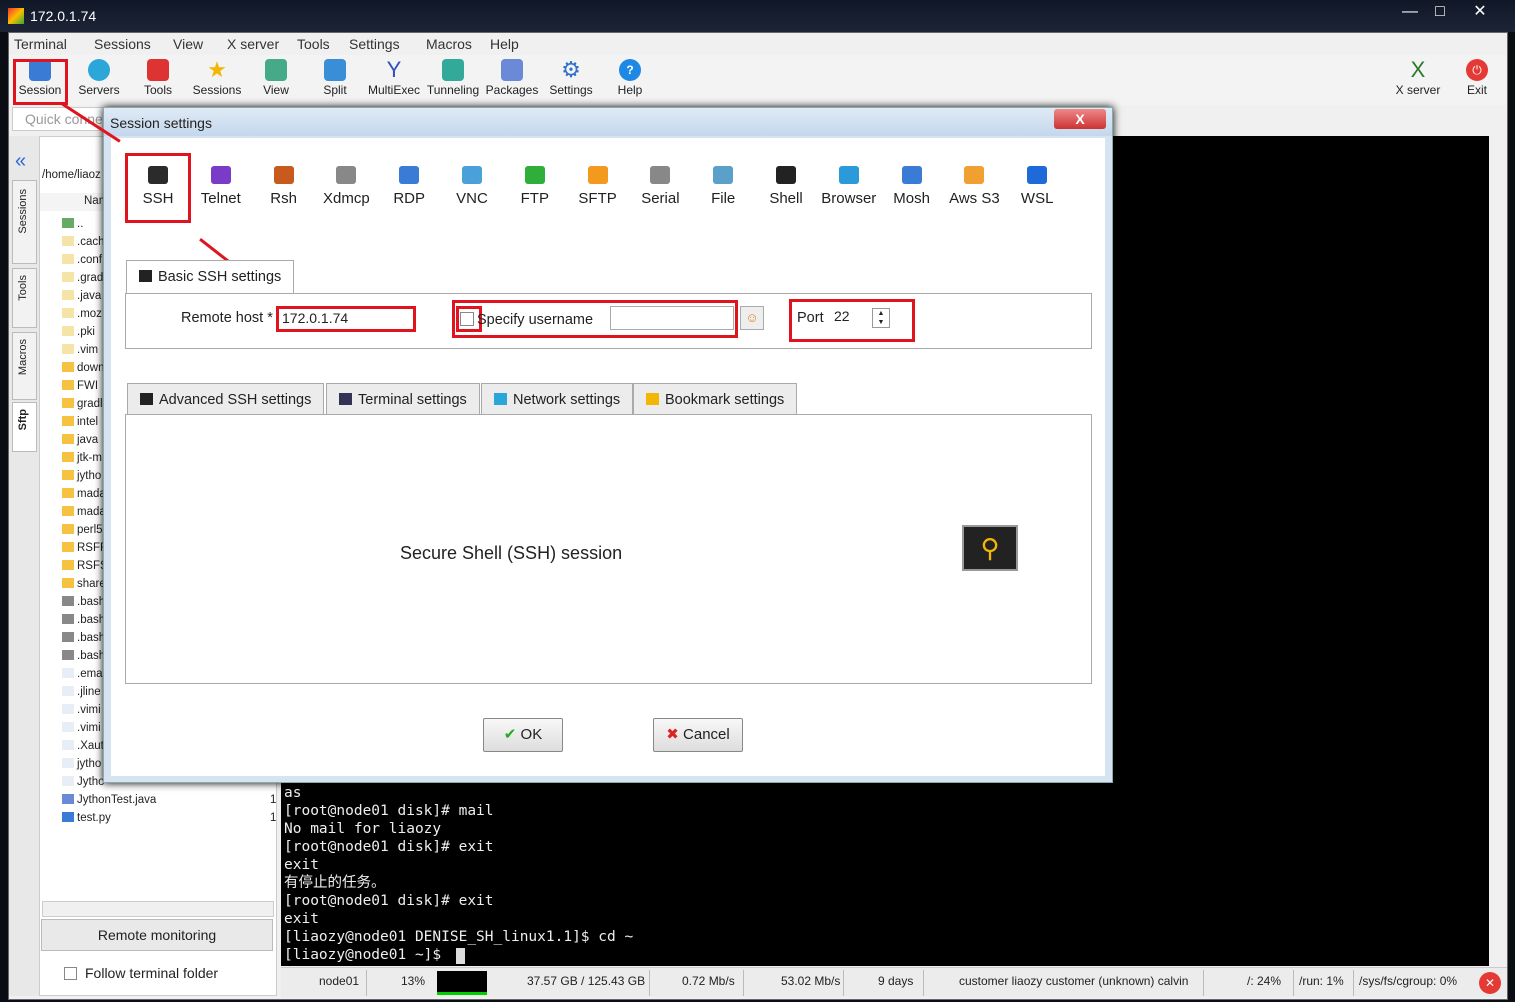 Image resolution: width=1515 pixels, height=1002 pixels. Describe the element at coordinates (752, 318) in the screenshot. I see `user-picker-button: ☺` at that location.